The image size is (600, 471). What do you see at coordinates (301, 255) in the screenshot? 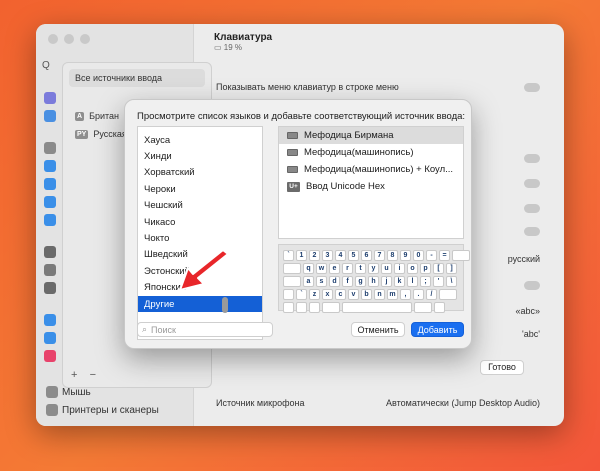
I see `key: 1` at bounding box center [301, 255].